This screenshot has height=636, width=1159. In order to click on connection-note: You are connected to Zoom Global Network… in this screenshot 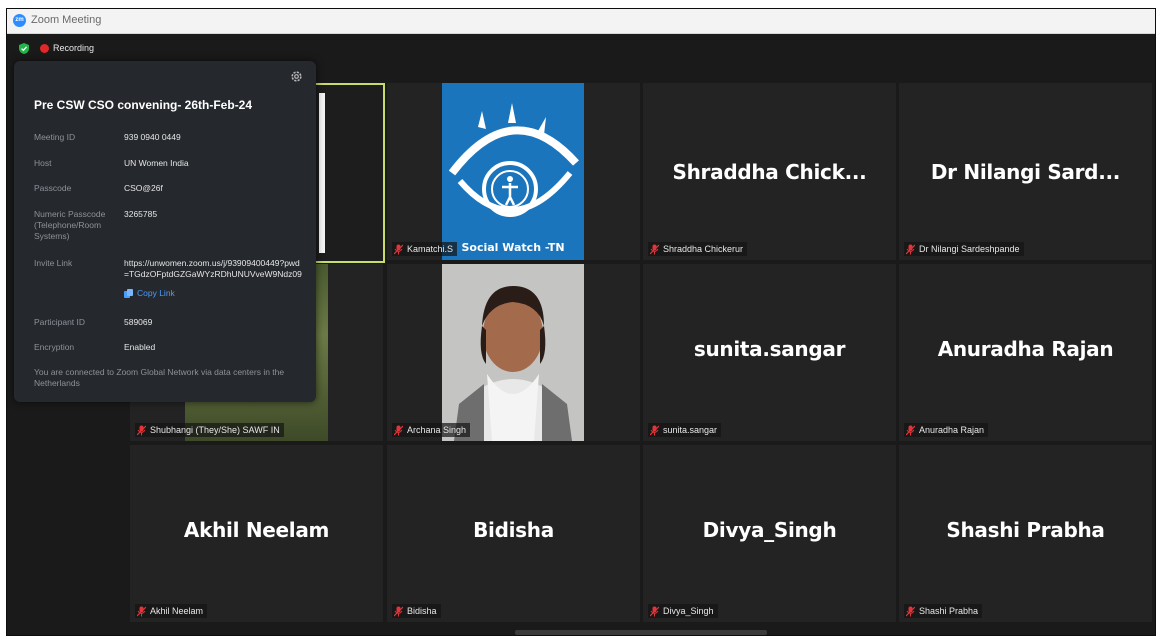, I will do `click(161, 378)`.